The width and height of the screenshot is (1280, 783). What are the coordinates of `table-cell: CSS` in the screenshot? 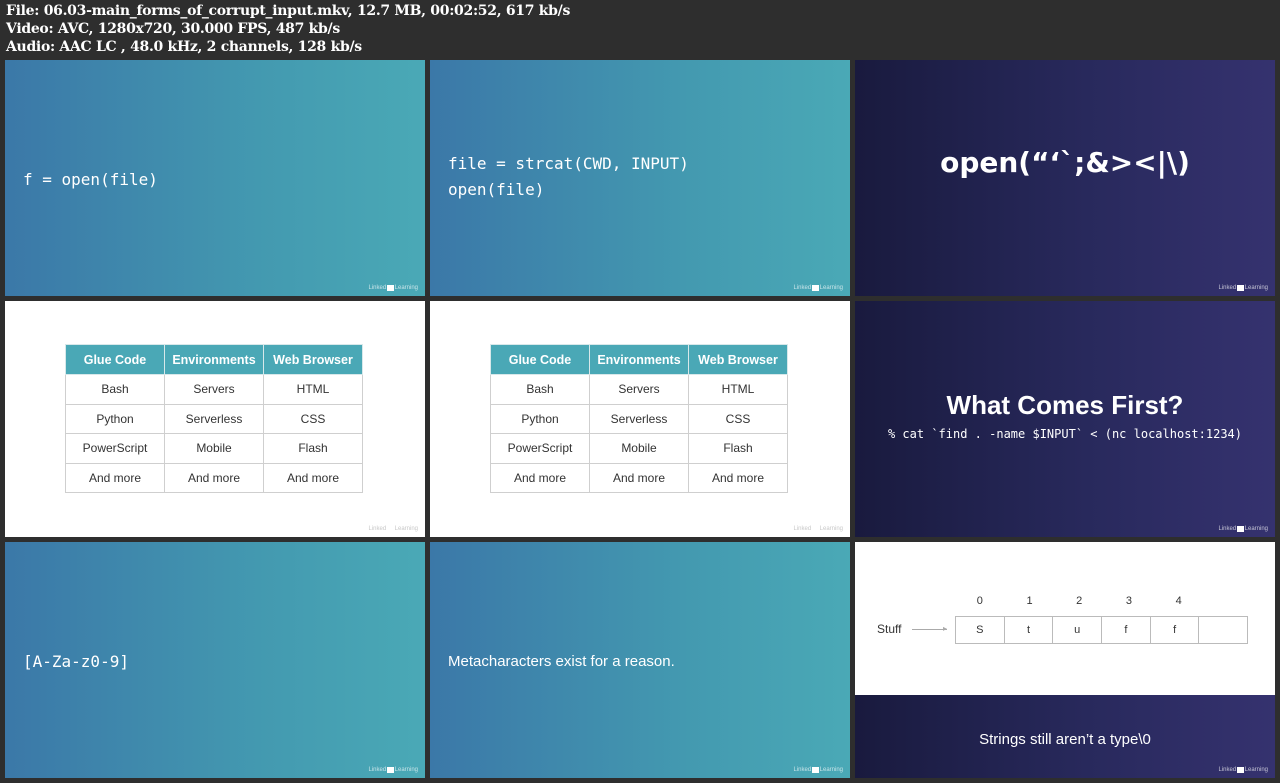 It's located at (738, 418).